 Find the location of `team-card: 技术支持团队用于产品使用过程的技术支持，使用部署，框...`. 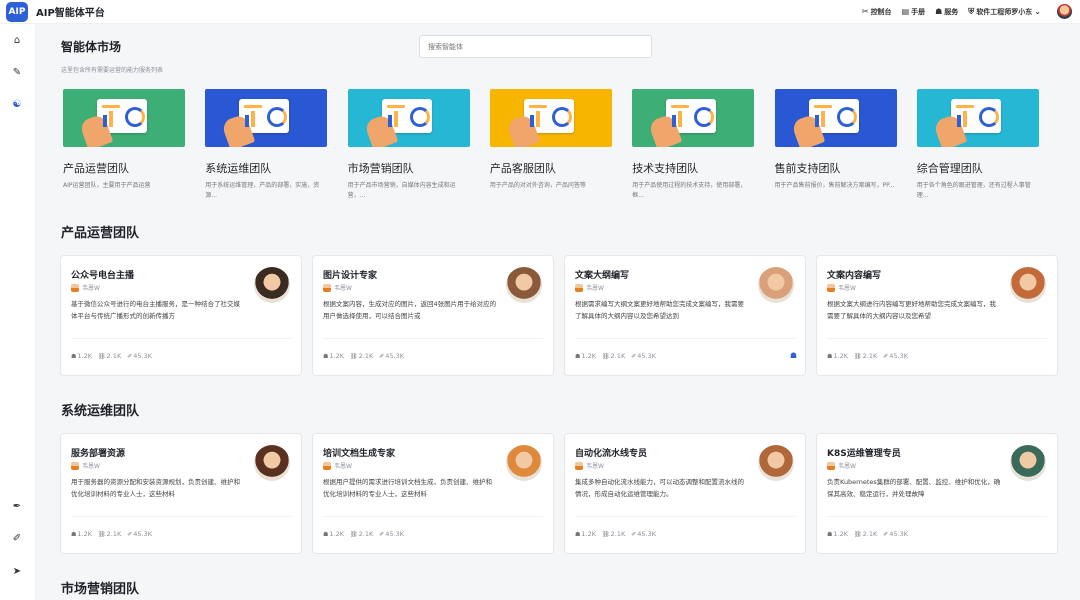

team-card: 技术支持团队用于产品使用过程的技术支持，使用部署，框... is located at coordinates (693, 145).